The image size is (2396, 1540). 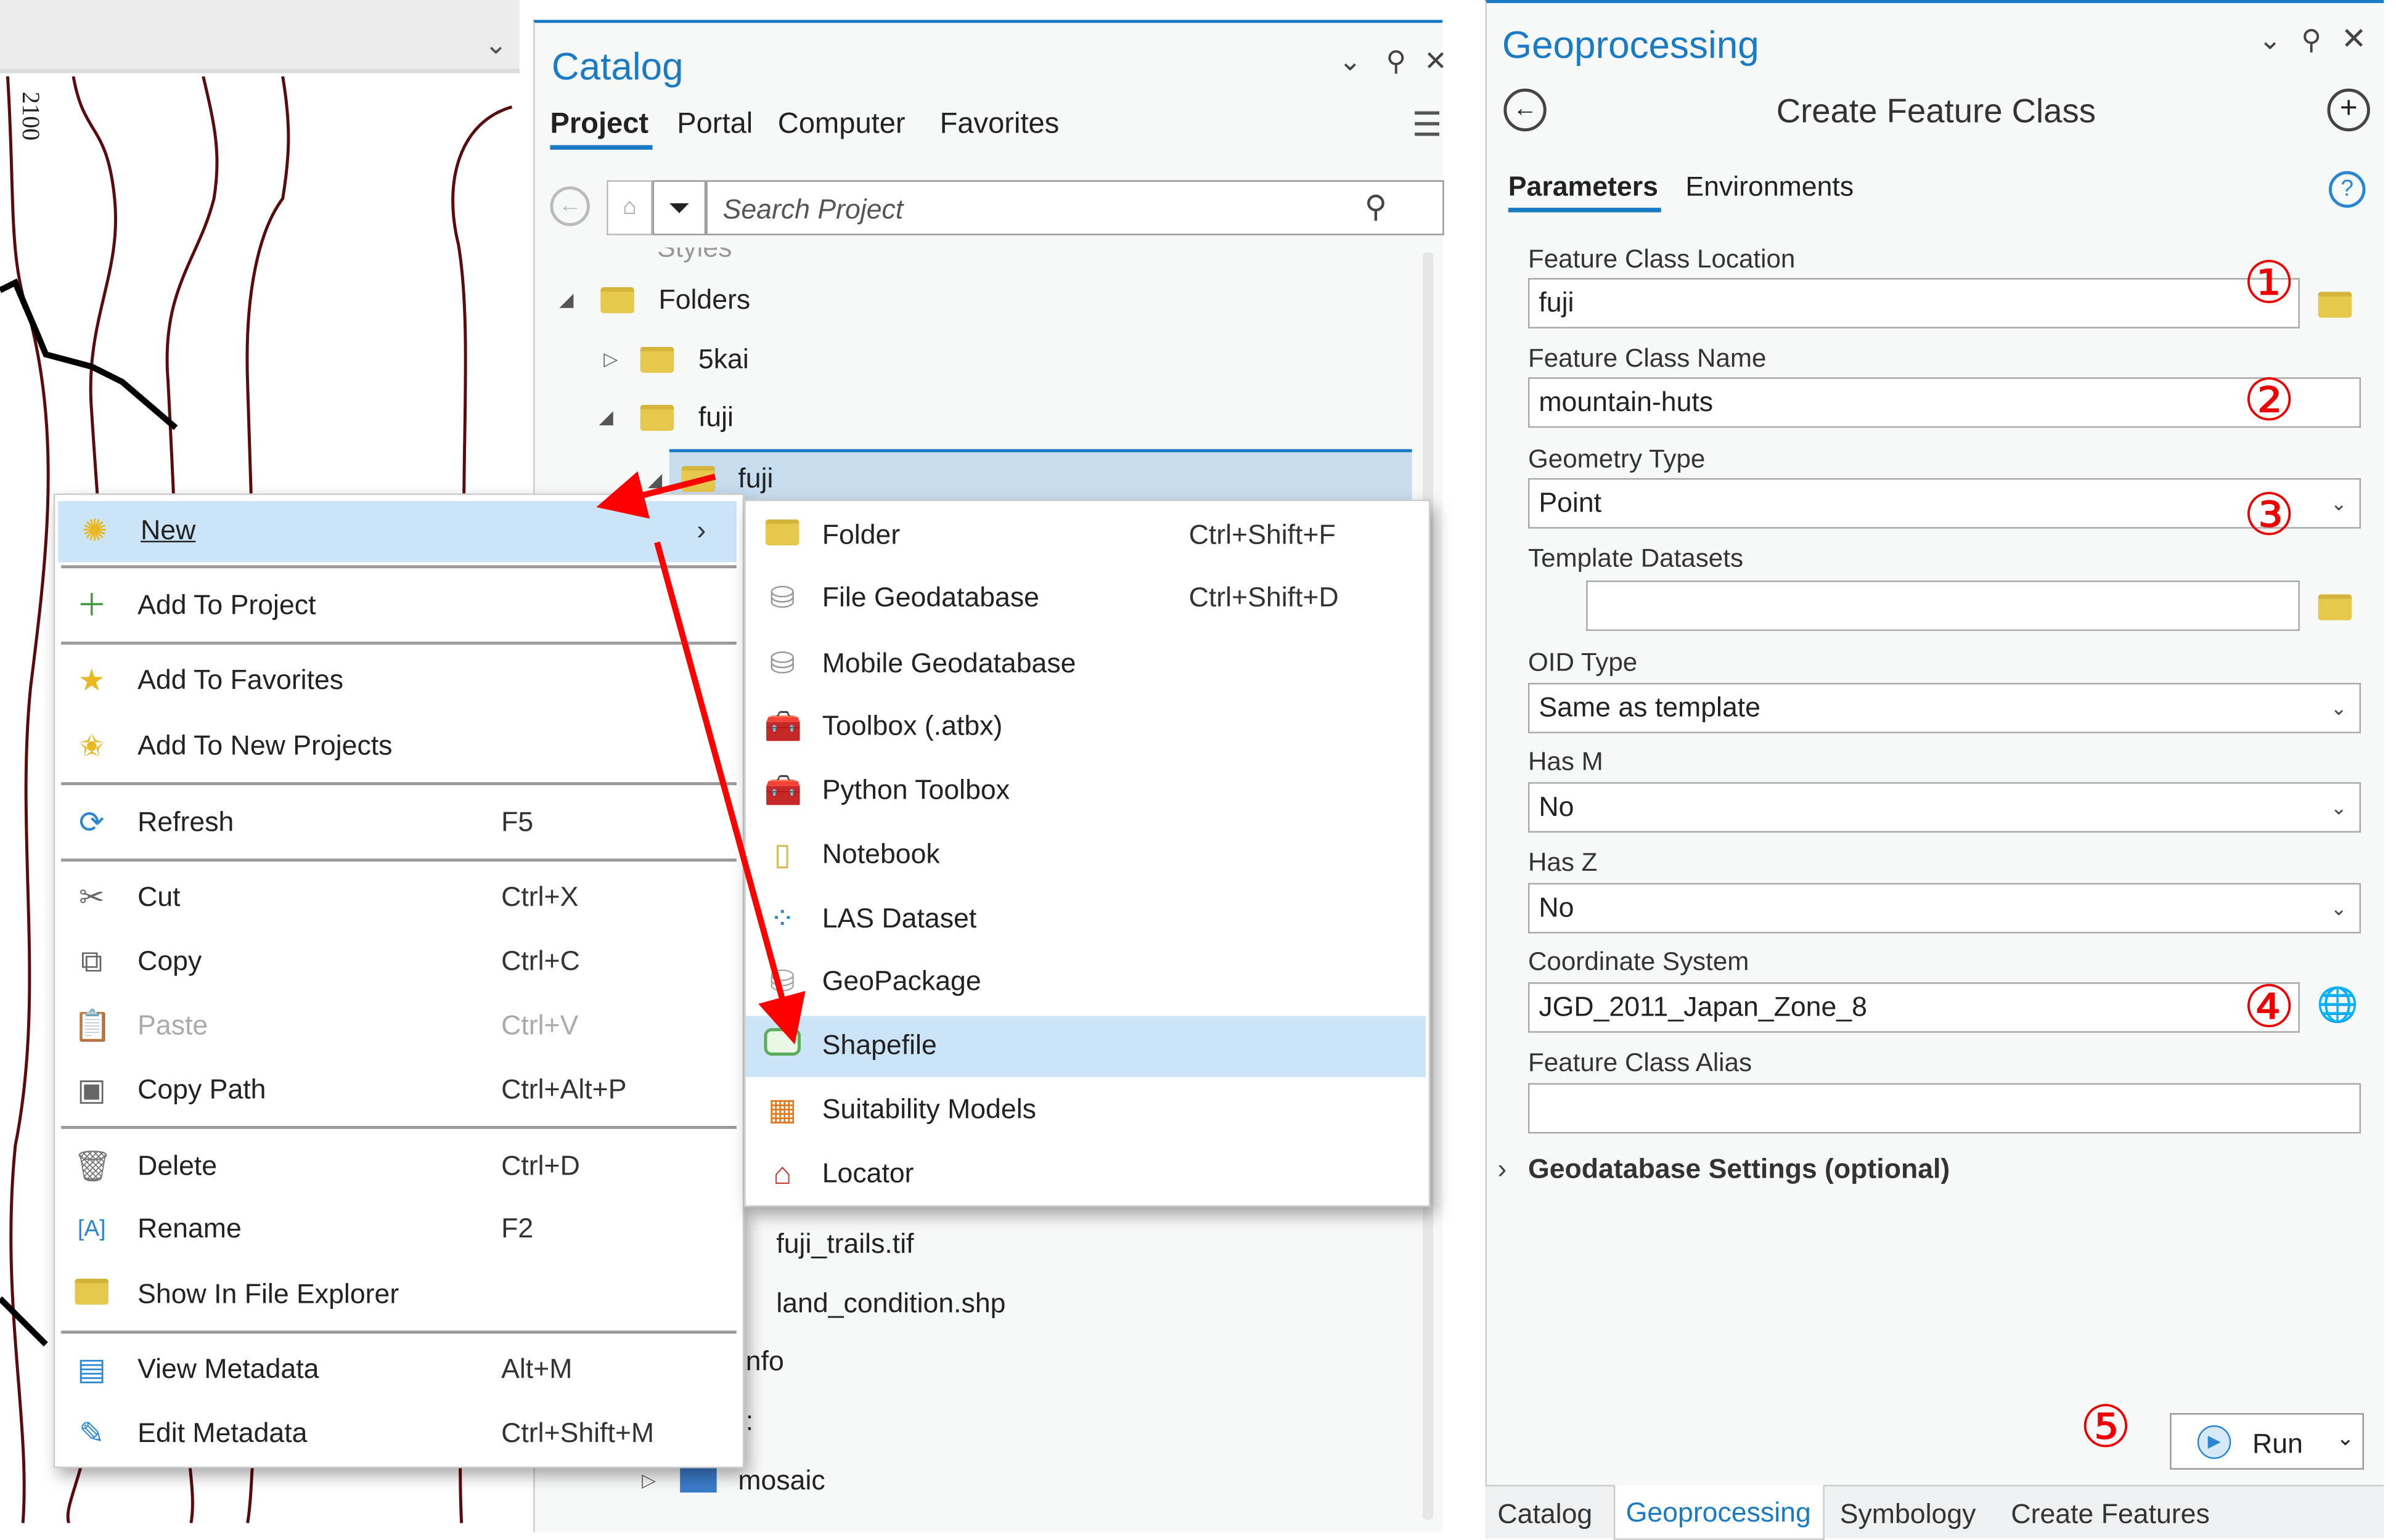 I want to click on annotation-2: ②, so click(x=2270, y=401).